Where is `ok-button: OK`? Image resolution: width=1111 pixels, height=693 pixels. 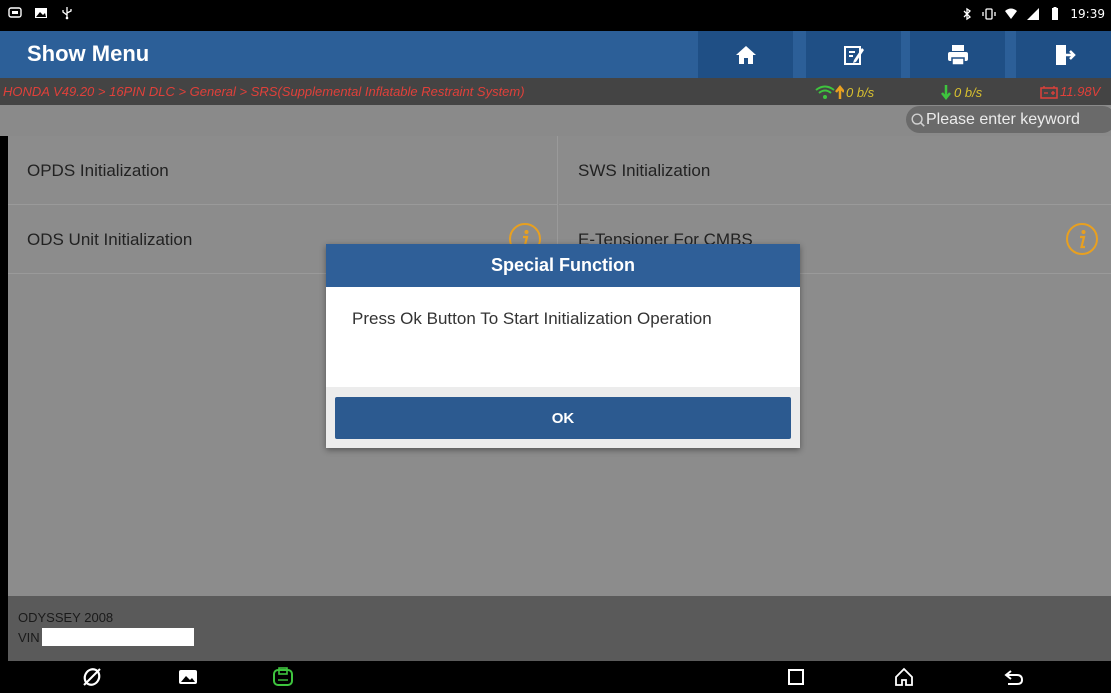
ok-button: OK is located at coordinates (563, 418).